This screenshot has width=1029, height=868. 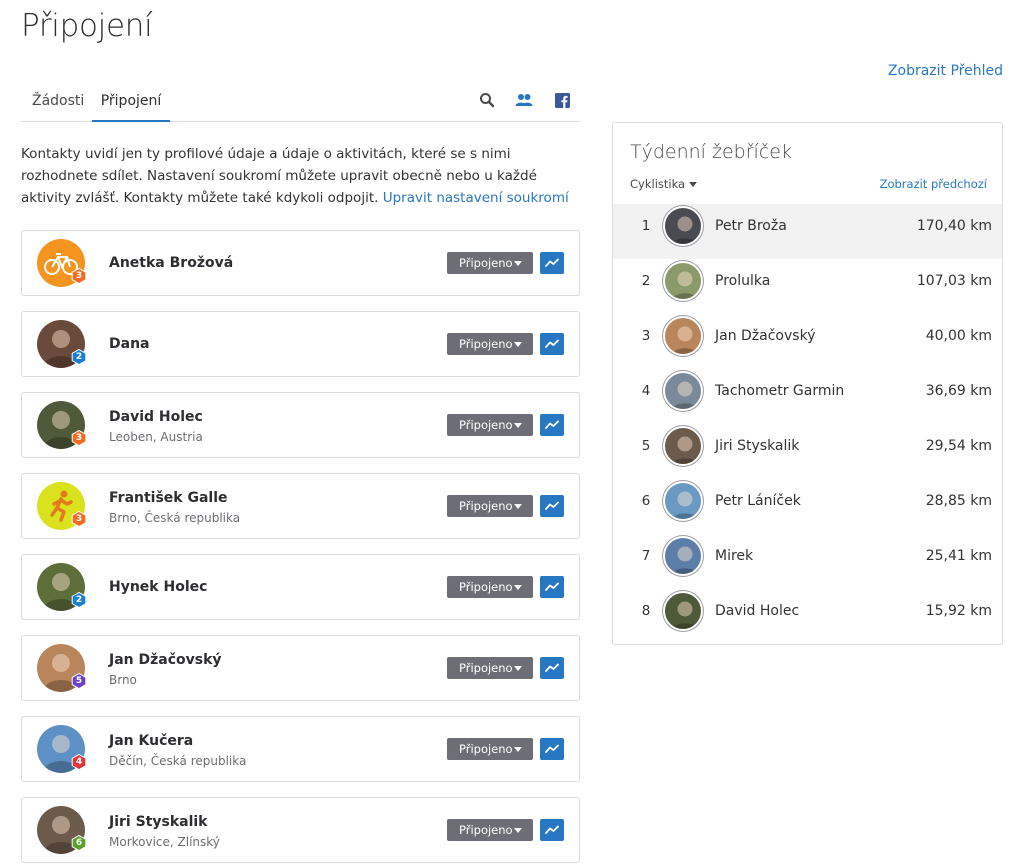 I want to click on athlete-name: Anetka Brožová, so click(x=171, y=263).